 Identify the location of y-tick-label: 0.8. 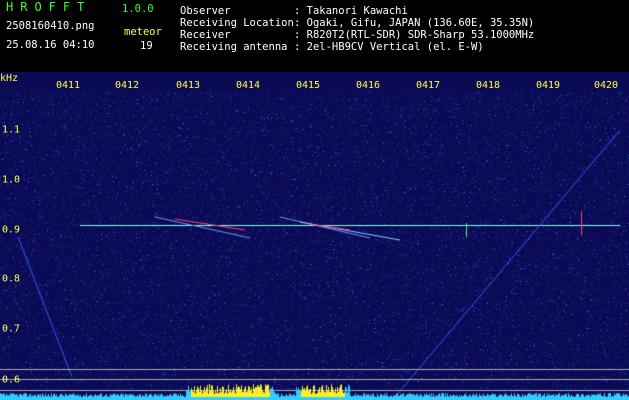
(11, 279).